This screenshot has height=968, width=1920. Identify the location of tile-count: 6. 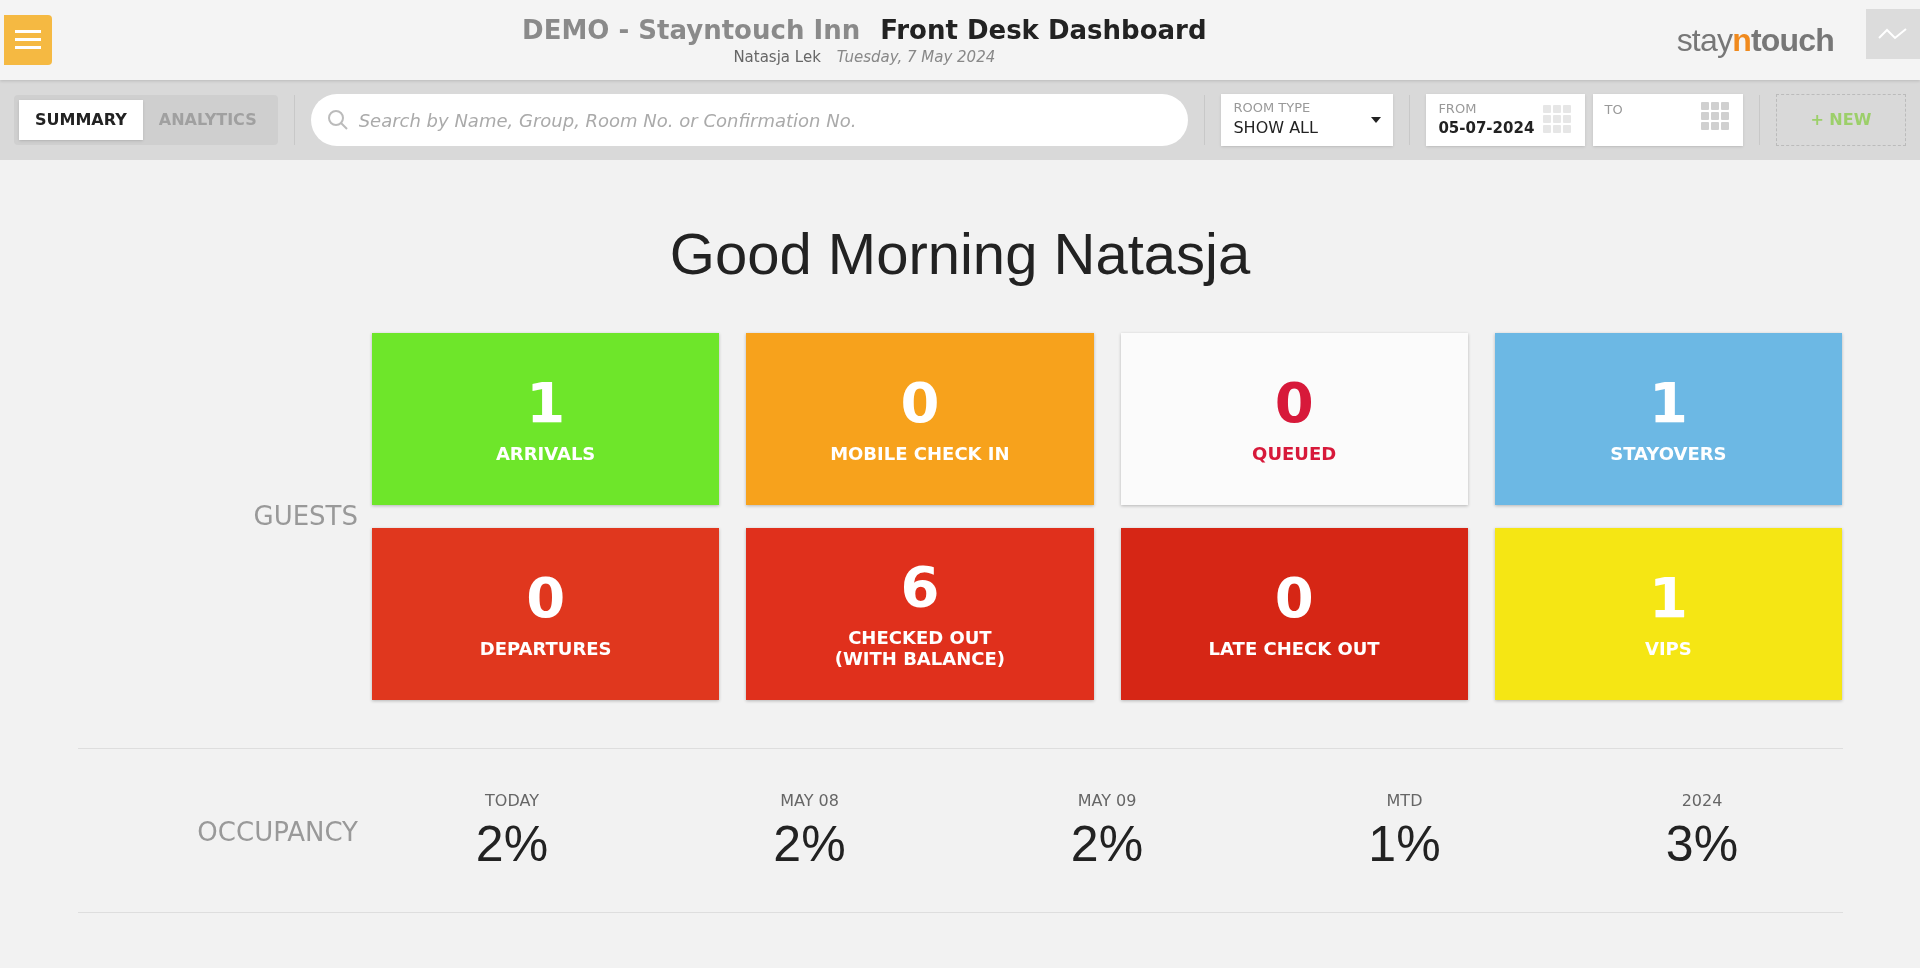
(920, 587).